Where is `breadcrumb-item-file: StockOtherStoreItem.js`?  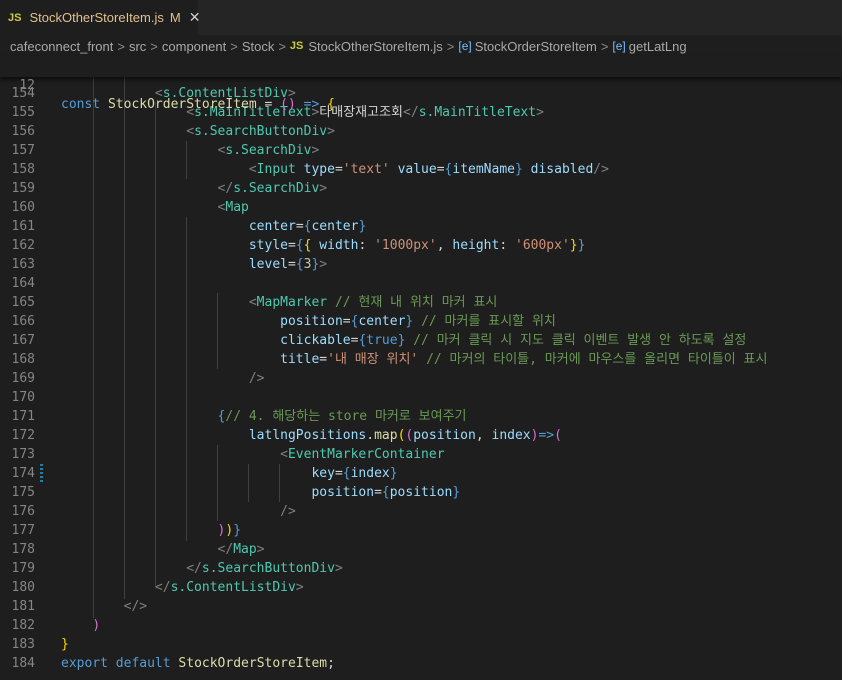 breadcrumb-item-file: StockOtherStoreItem.js is located at coordinates (375, 46).